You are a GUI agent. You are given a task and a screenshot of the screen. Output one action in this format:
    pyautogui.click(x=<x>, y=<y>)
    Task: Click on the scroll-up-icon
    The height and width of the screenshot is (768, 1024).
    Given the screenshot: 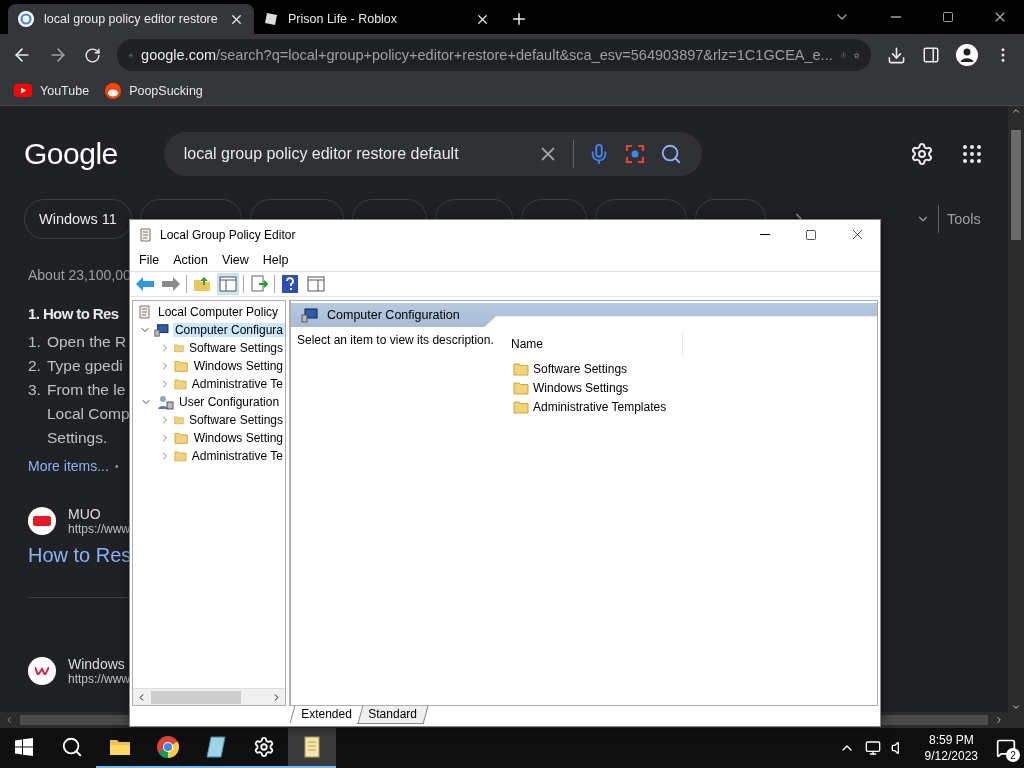 What is the action you would take?
    pyautogui.click(x=1016, y=111)
    